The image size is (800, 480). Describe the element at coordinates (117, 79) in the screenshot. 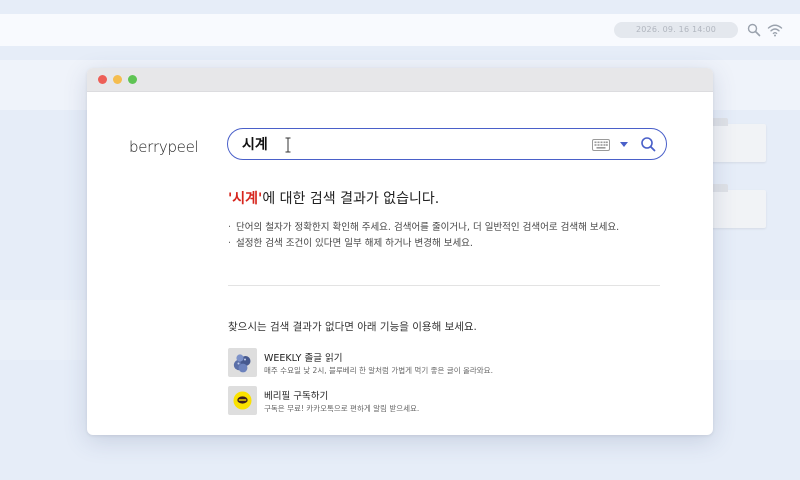

I see `minimize-window-button` at that location.